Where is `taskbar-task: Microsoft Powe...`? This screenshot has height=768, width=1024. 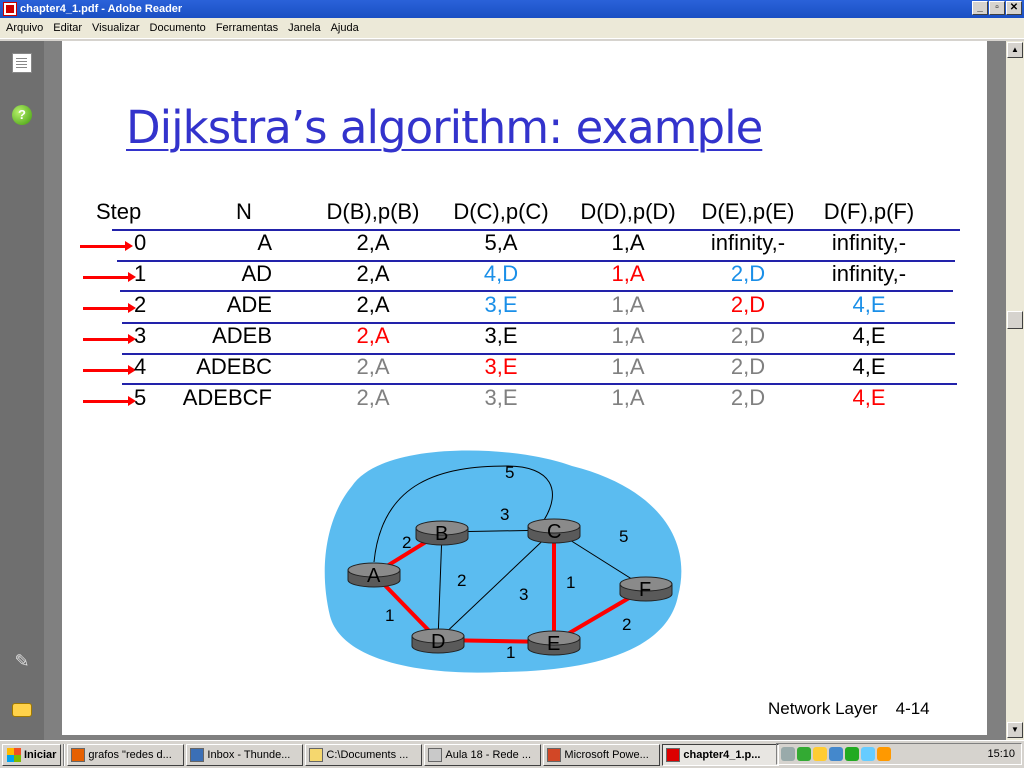 taskbar-task: Microsoft Powe... is located at coordinates (602, 754).